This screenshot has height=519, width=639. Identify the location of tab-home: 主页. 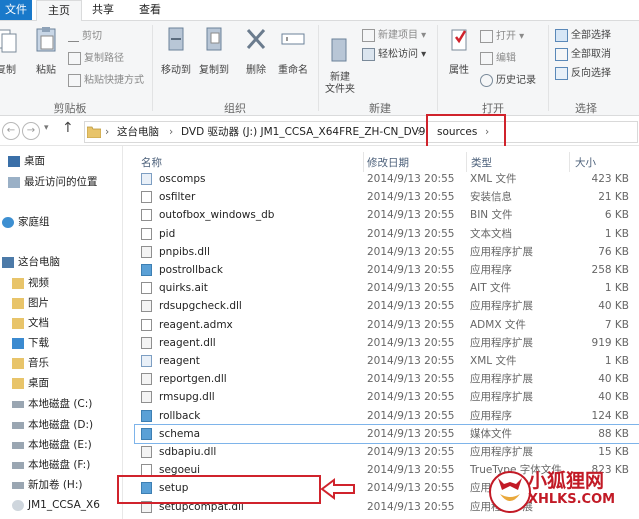
(59, 11).